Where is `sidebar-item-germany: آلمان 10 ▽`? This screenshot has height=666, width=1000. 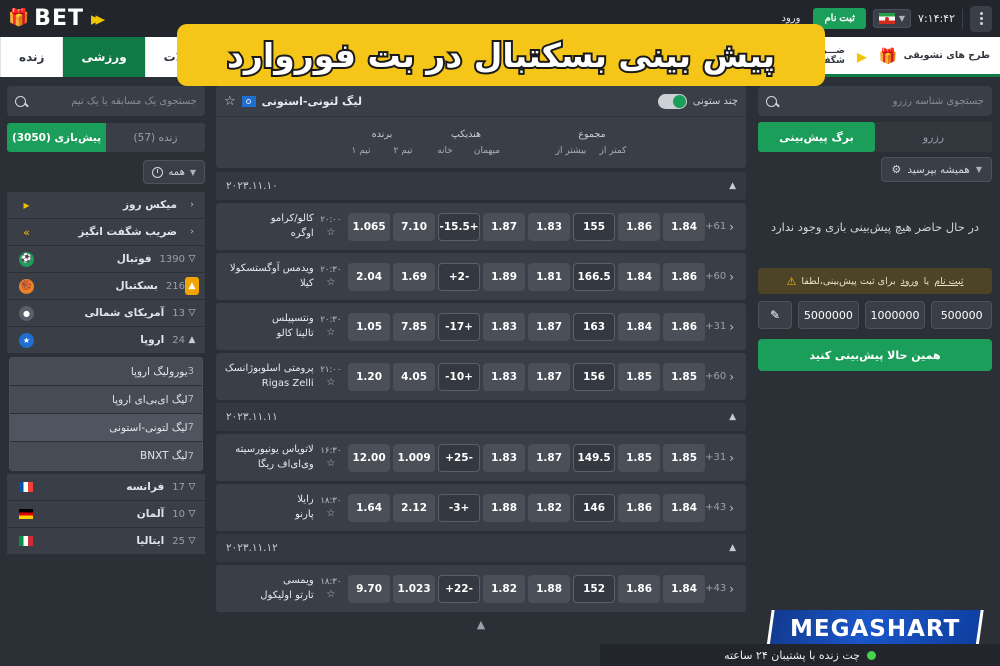
sidebar-item-germany: آلمان 10 ▽ is located at coordinates (106, 514).